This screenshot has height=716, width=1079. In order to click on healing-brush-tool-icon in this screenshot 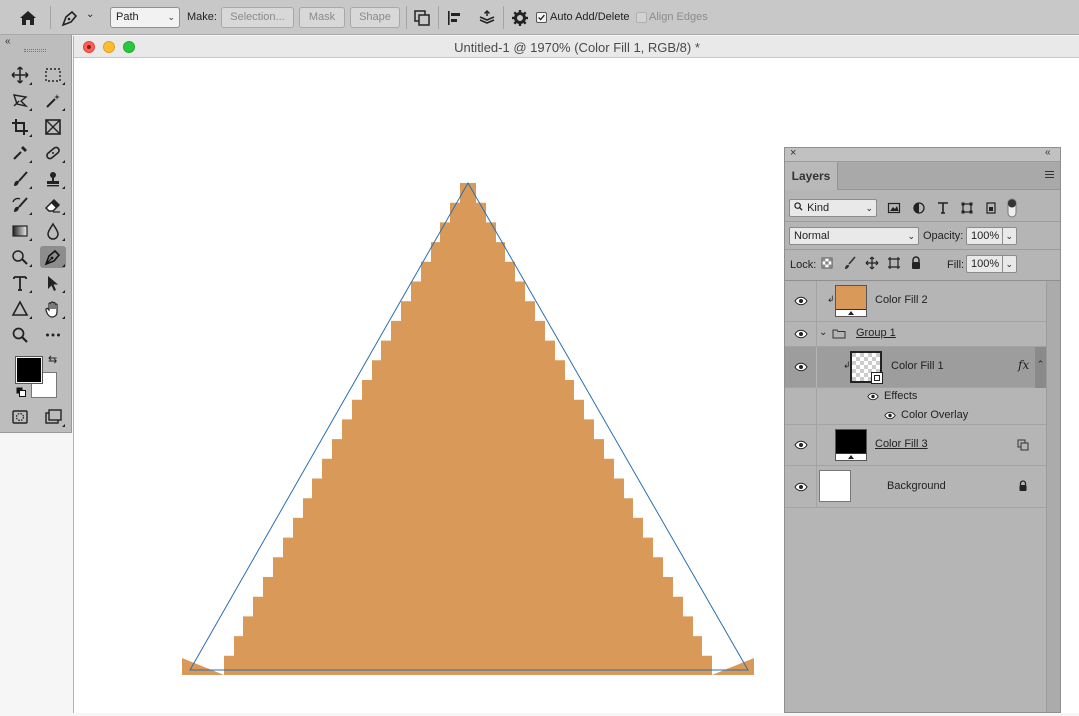, I will do `click(53, 153)`.